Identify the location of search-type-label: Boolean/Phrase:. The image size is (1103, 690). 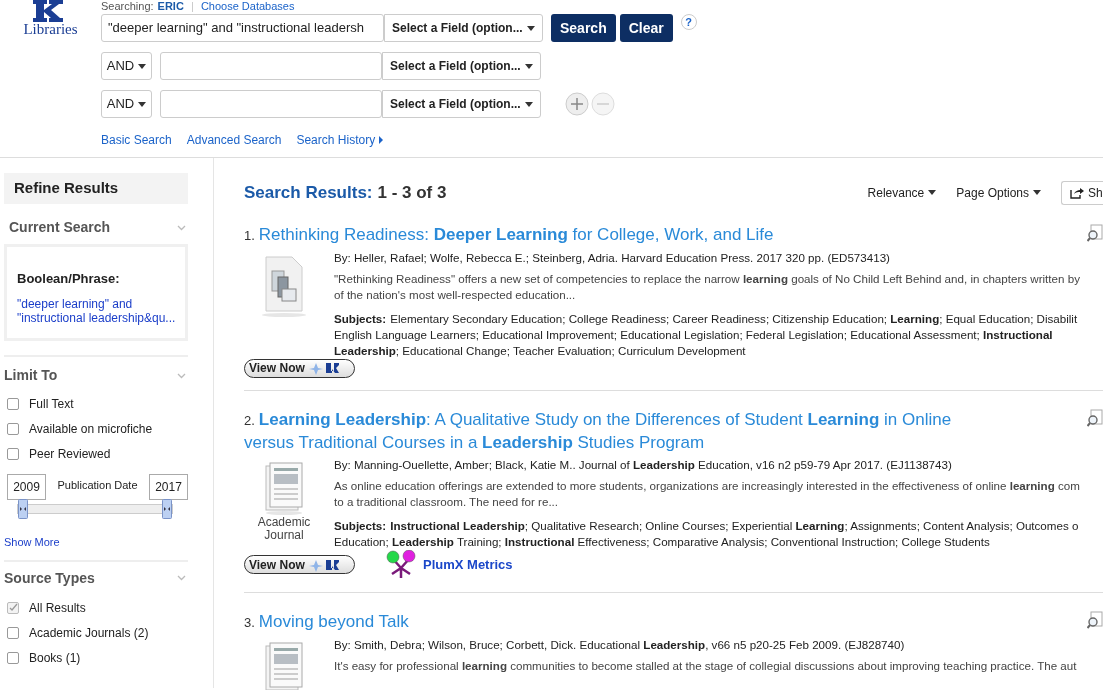
(69, 279).